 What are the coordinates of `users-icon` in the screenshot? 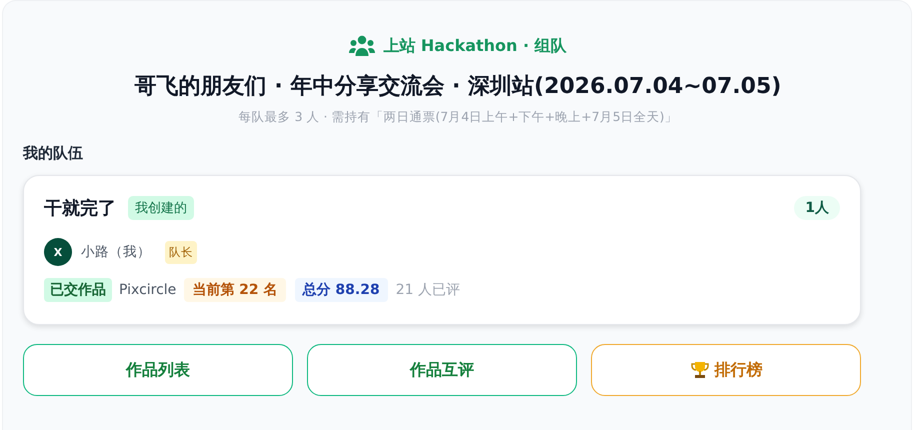 It's located at (362, 46).